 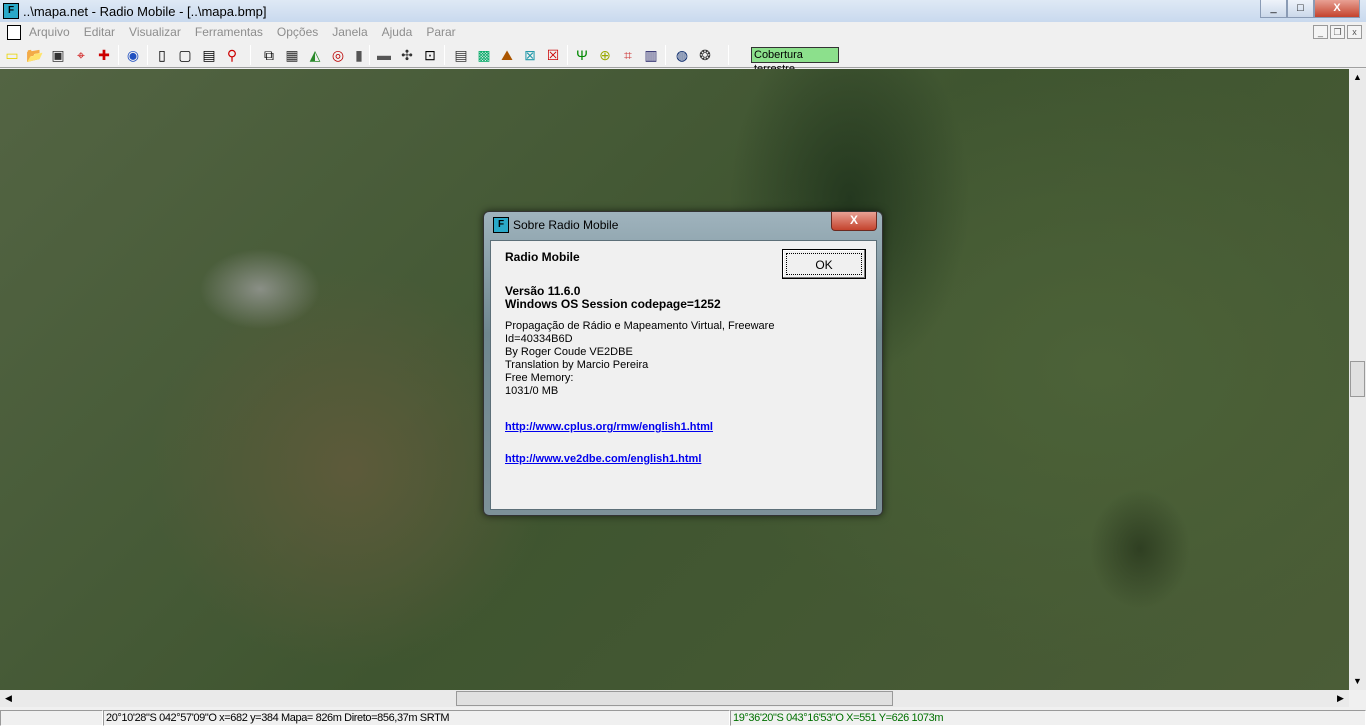 What do you see at coordinates (530, 55) in the screenshot?
I see `selection-icon: ⊠` at bounding box center [530, 55].